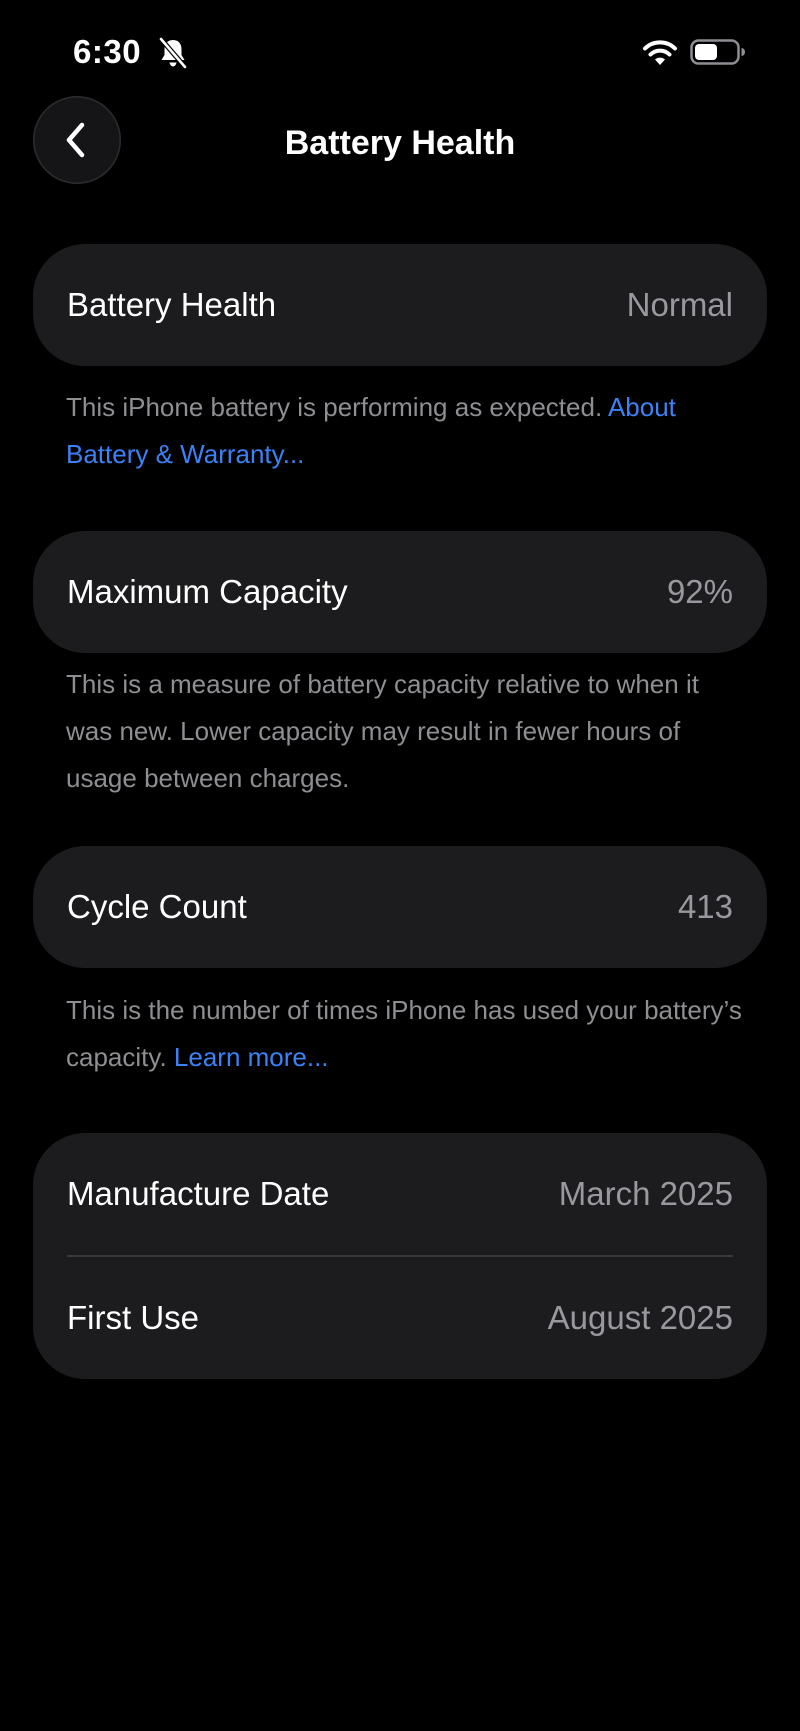  What do you see at coordinates (705, 906) in the screenshot?
I see `cycle-count-value: 413` at bounding box center [705, 906].